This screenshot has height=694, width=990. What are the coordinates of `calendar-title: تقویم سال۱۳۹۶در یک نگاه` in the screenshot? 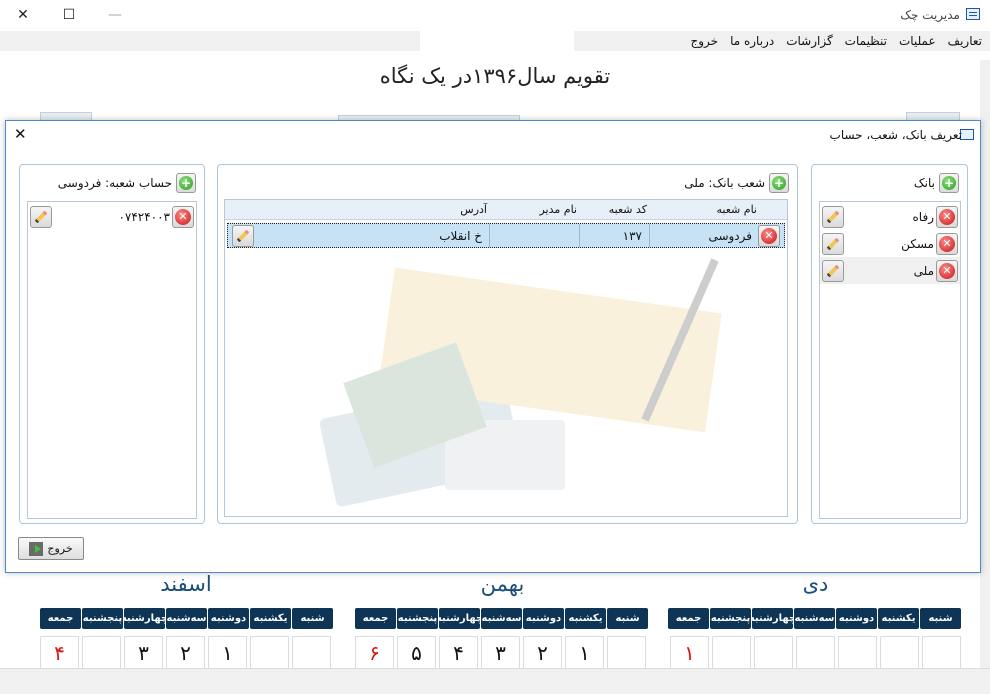 It's located at (495, 76).